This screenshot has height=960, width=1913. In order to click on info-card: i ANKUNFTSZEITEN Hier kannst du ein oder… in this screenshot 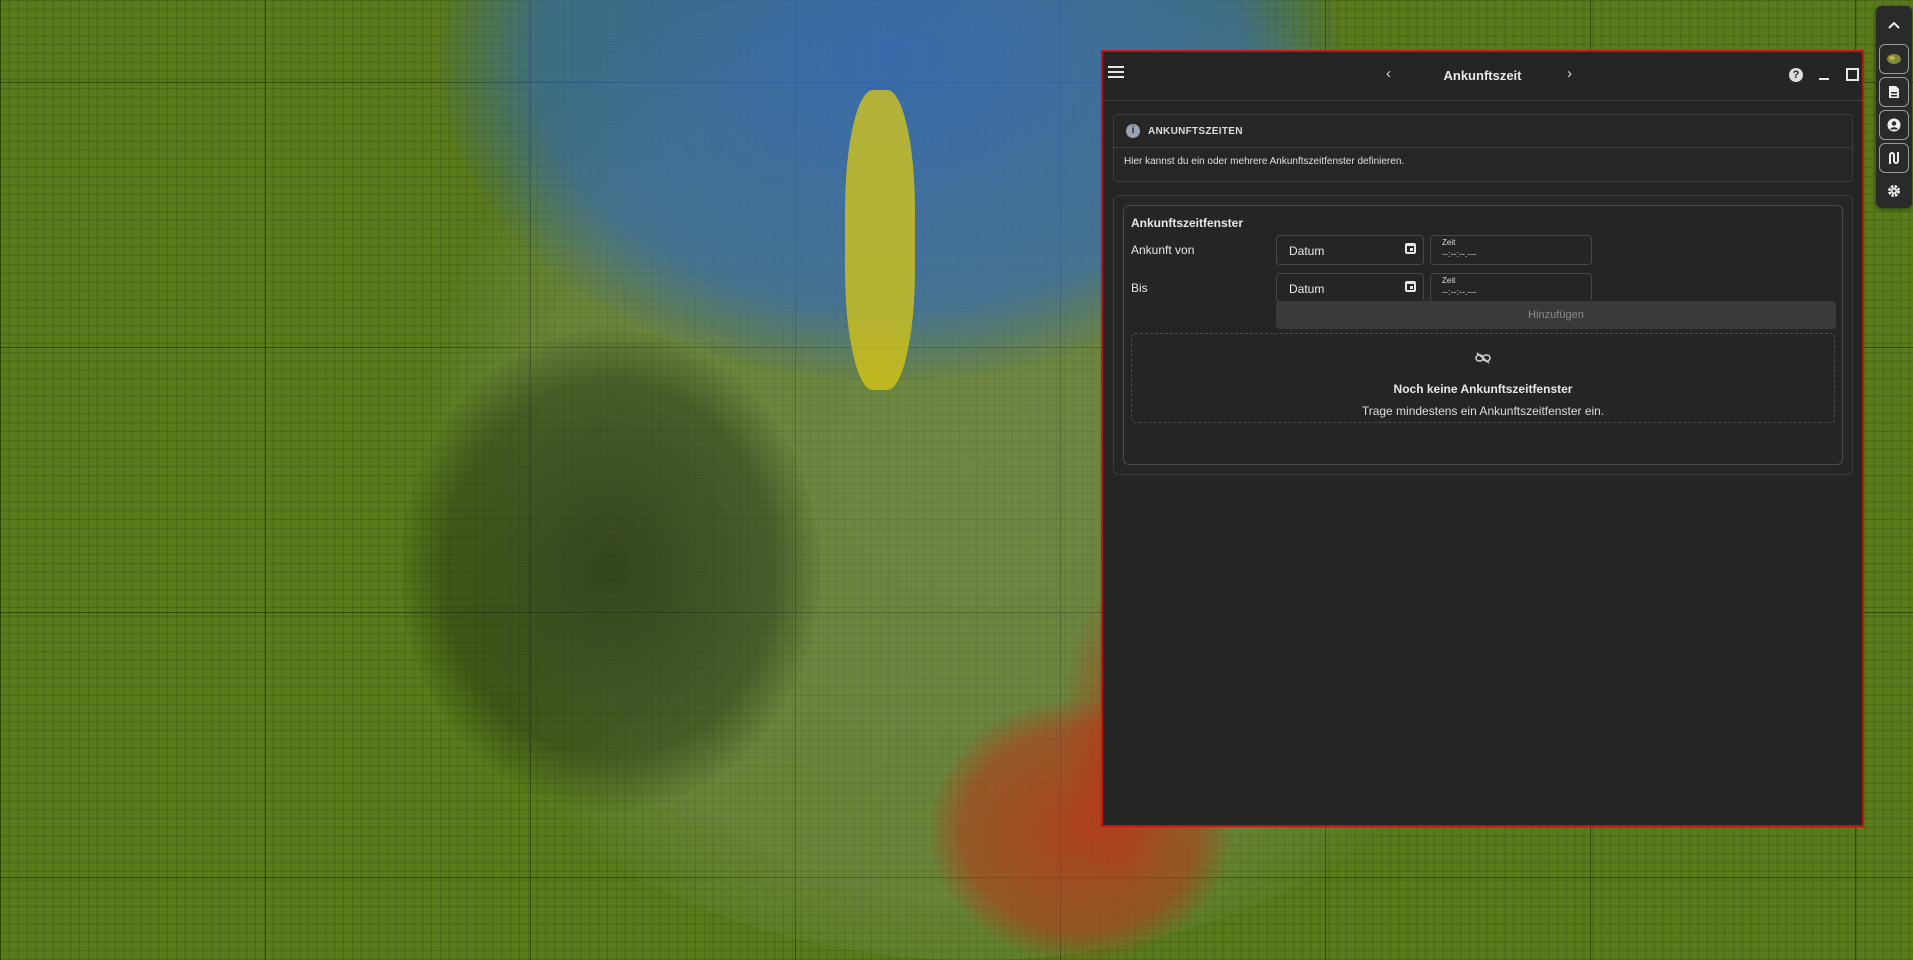, I will do `click(1483, 148)`.